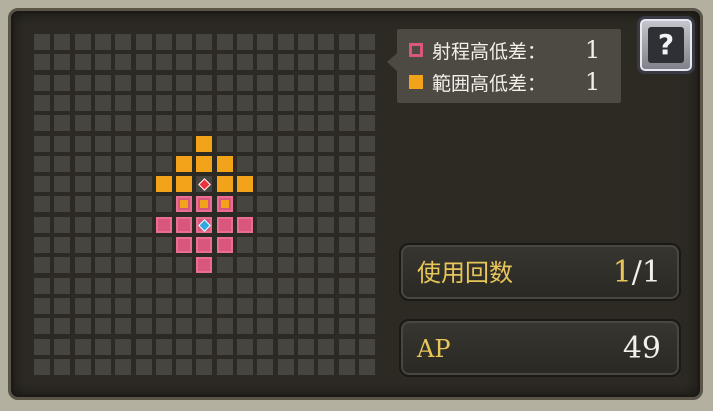 This screenshot has height=411, width=713. I want to click on ap-box: AP 49, so click(540, 348).